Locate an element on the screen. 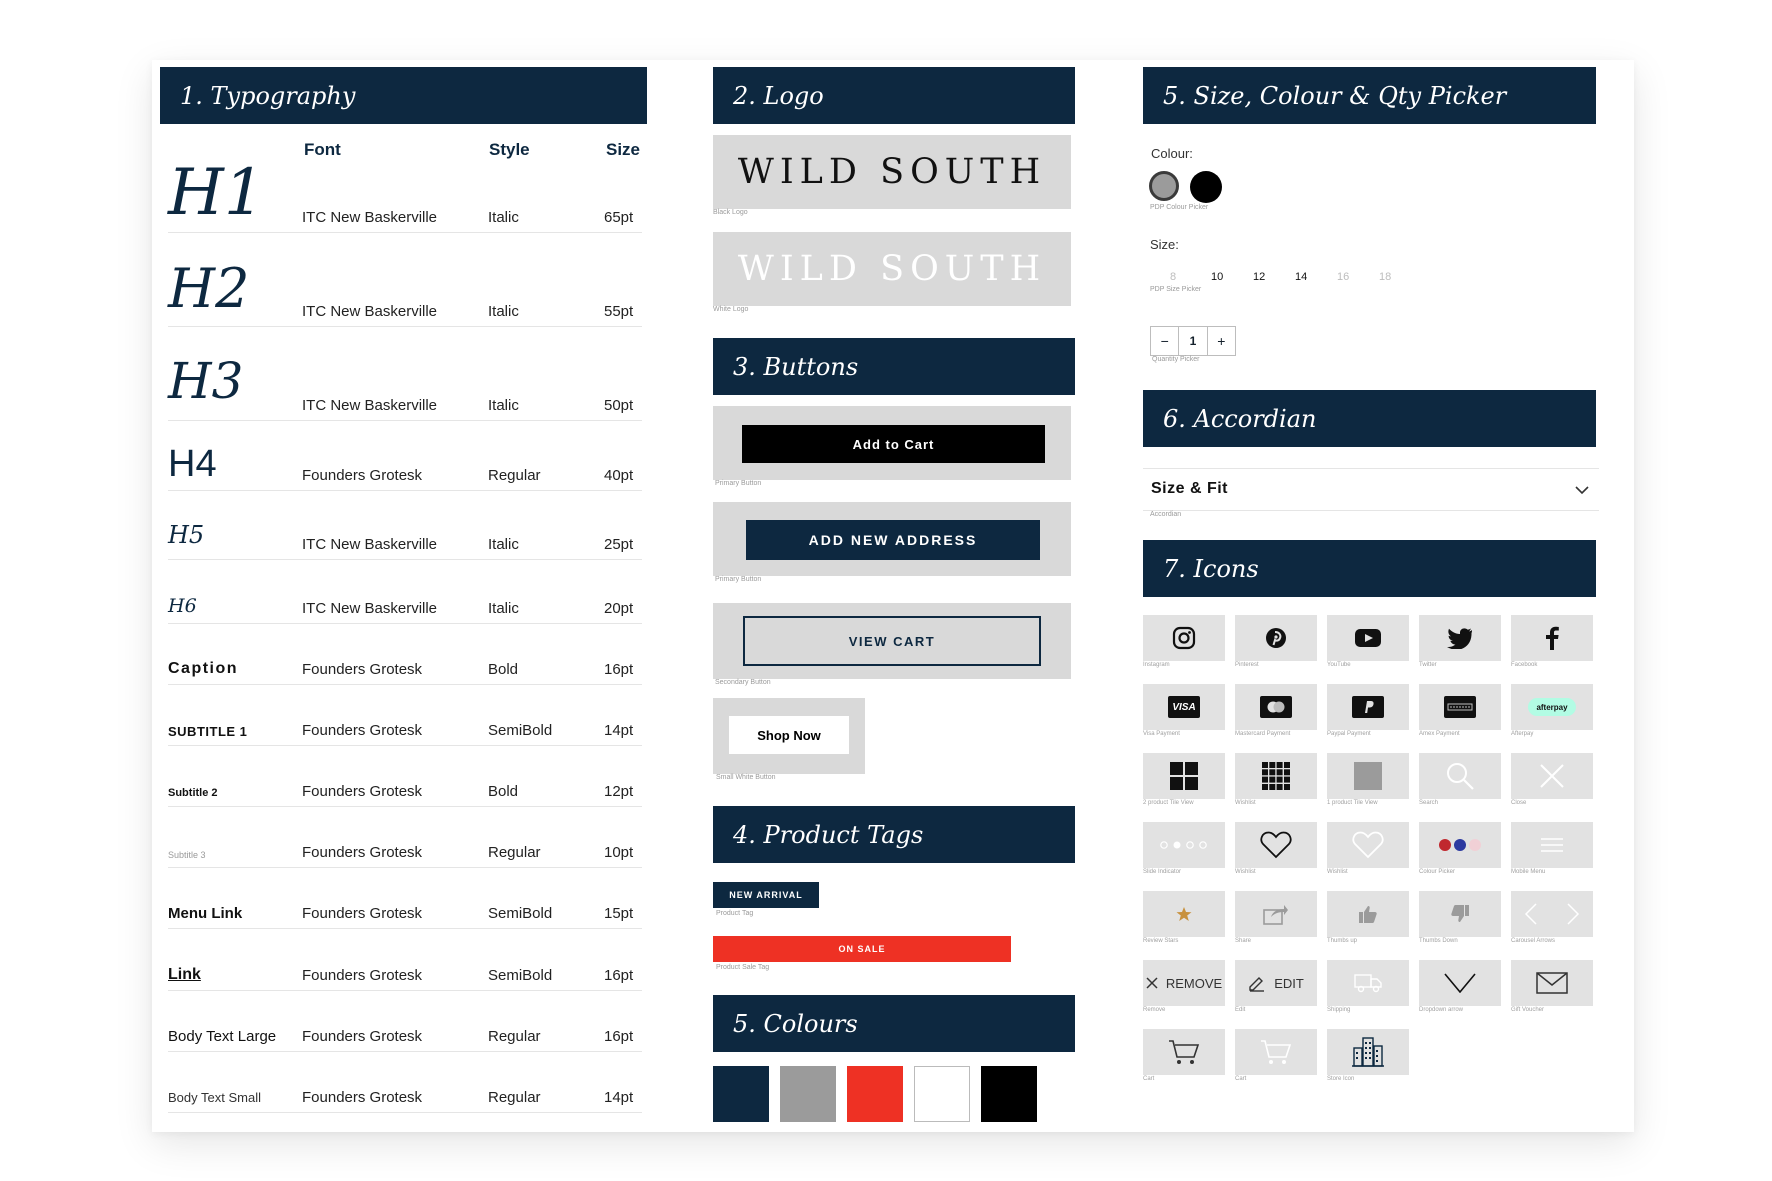  review-stars-tile is located at coordinates (1184, 914).